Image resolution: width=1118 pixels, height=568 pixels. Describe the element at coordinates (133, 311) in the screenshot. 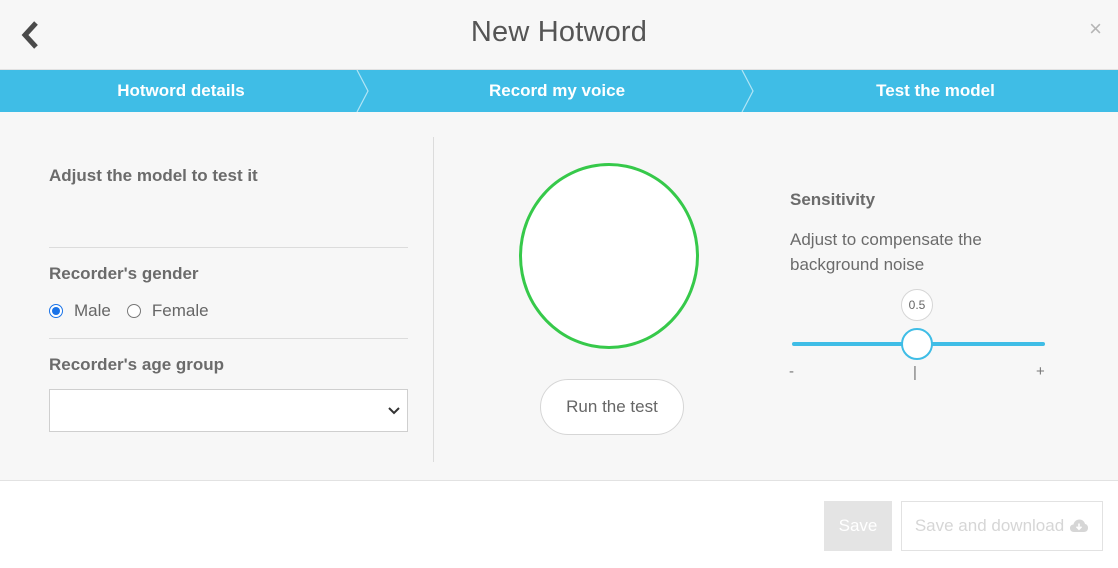

I see `female-radio` at that location.